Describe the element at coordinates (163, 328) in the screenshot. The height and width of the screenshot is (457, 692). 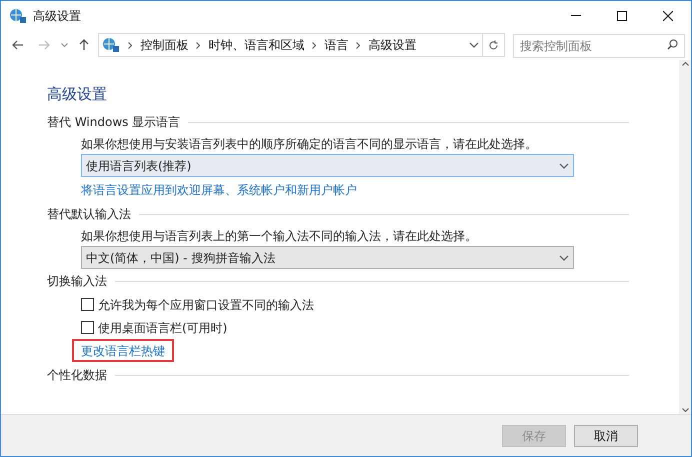
I see `checkbox-label: 使用桌面语言栏(可用时)` at that location.